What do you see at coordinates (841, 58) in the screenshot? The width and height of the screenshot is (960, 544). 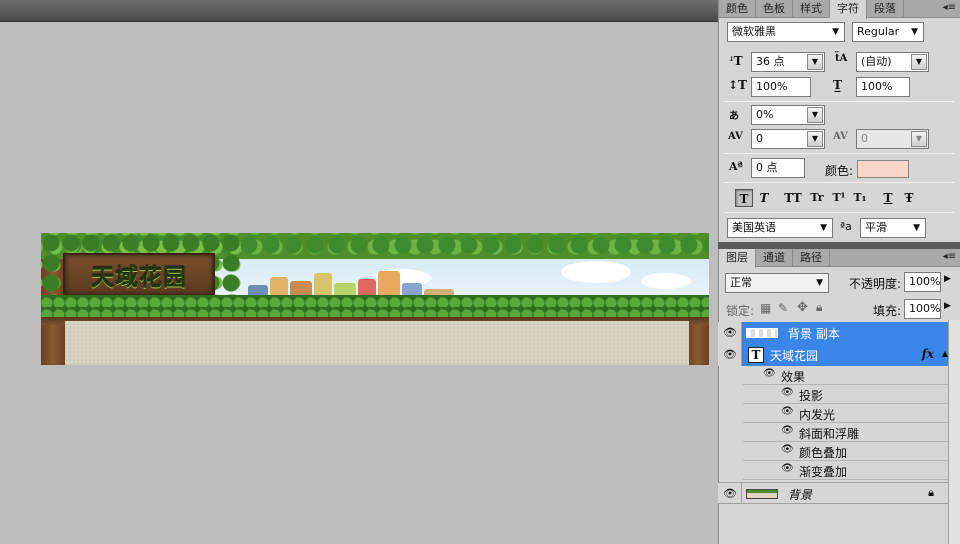 I see `leading-icon: ẗA` at bounding box center [841, 58].